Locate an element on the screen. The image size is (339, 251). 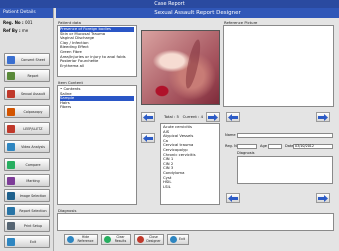
hide-reference-button: Hide Reference is located at coordinates (81, 239).